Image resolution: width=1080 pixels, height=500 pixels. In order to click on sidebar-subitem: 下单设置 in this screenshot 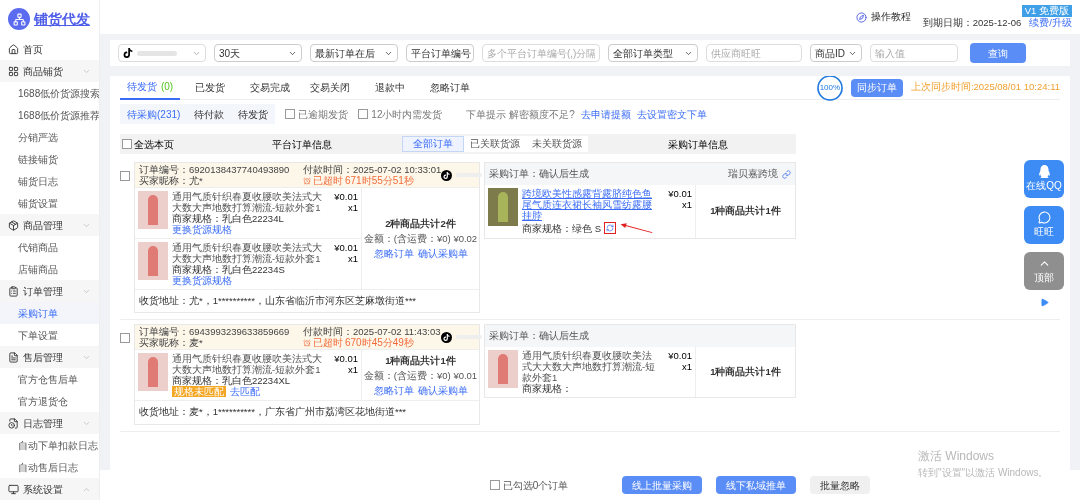, I will do `click(49, 335)`.